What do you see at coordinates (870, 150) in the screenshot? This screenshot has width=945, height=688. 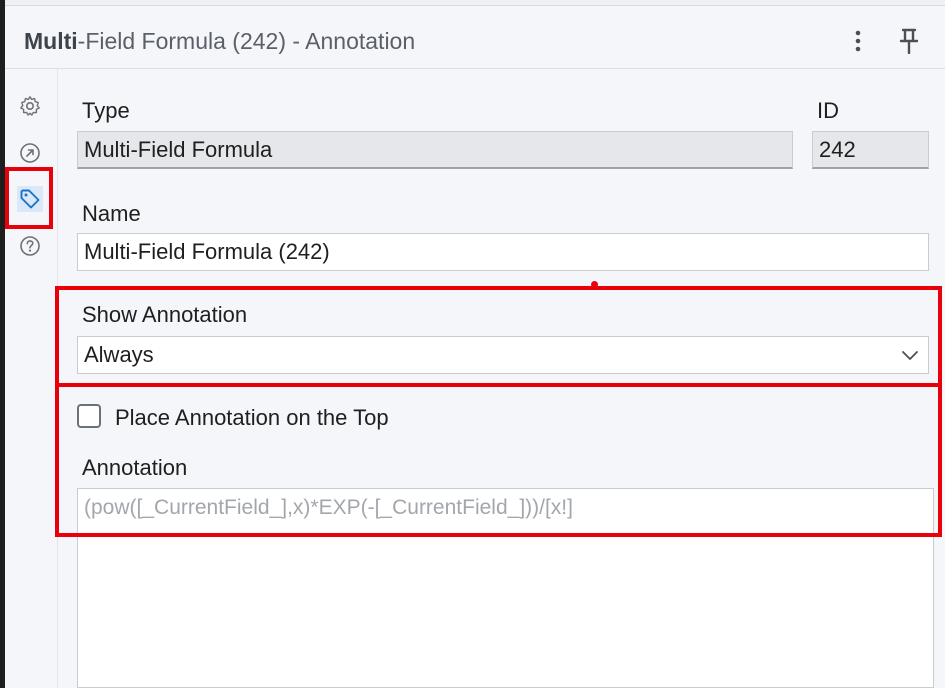 I see `id-field: 242` at bounding box center [870, 150].